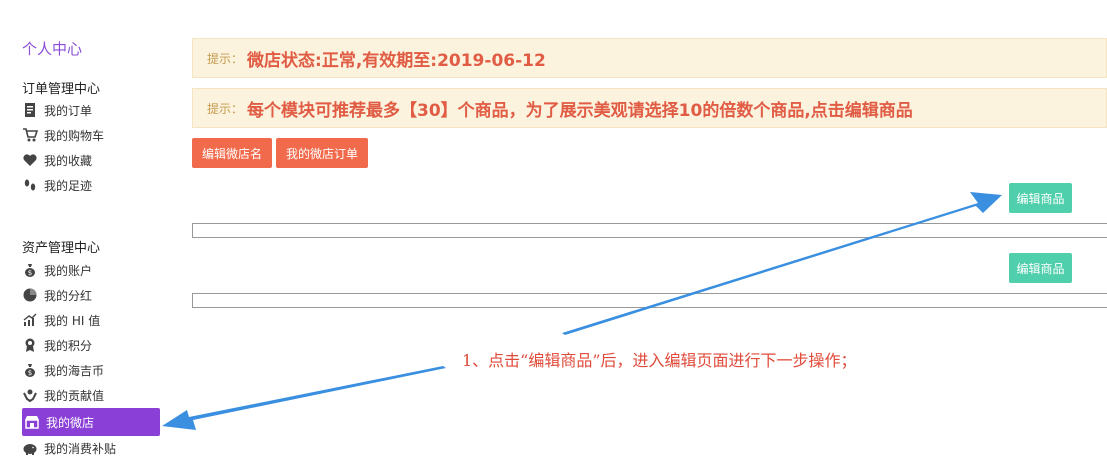 This screenshot has width=1107, height=466. Describe the element at coordinates (30, 395) in the screenshot. I see `hands-icon` at that location.